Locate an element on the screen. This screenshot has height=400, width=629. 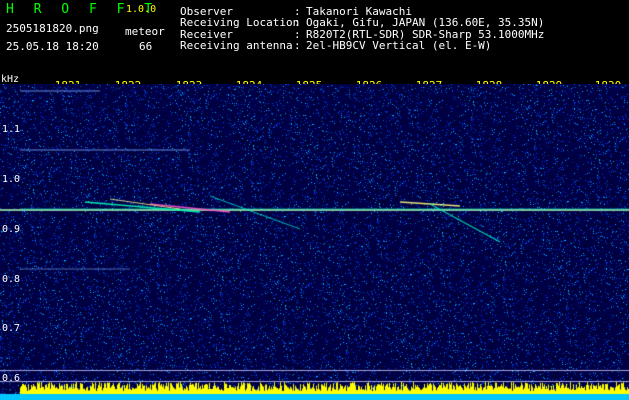
freq-tick: 0.8 is located at coordinates (11, 279).